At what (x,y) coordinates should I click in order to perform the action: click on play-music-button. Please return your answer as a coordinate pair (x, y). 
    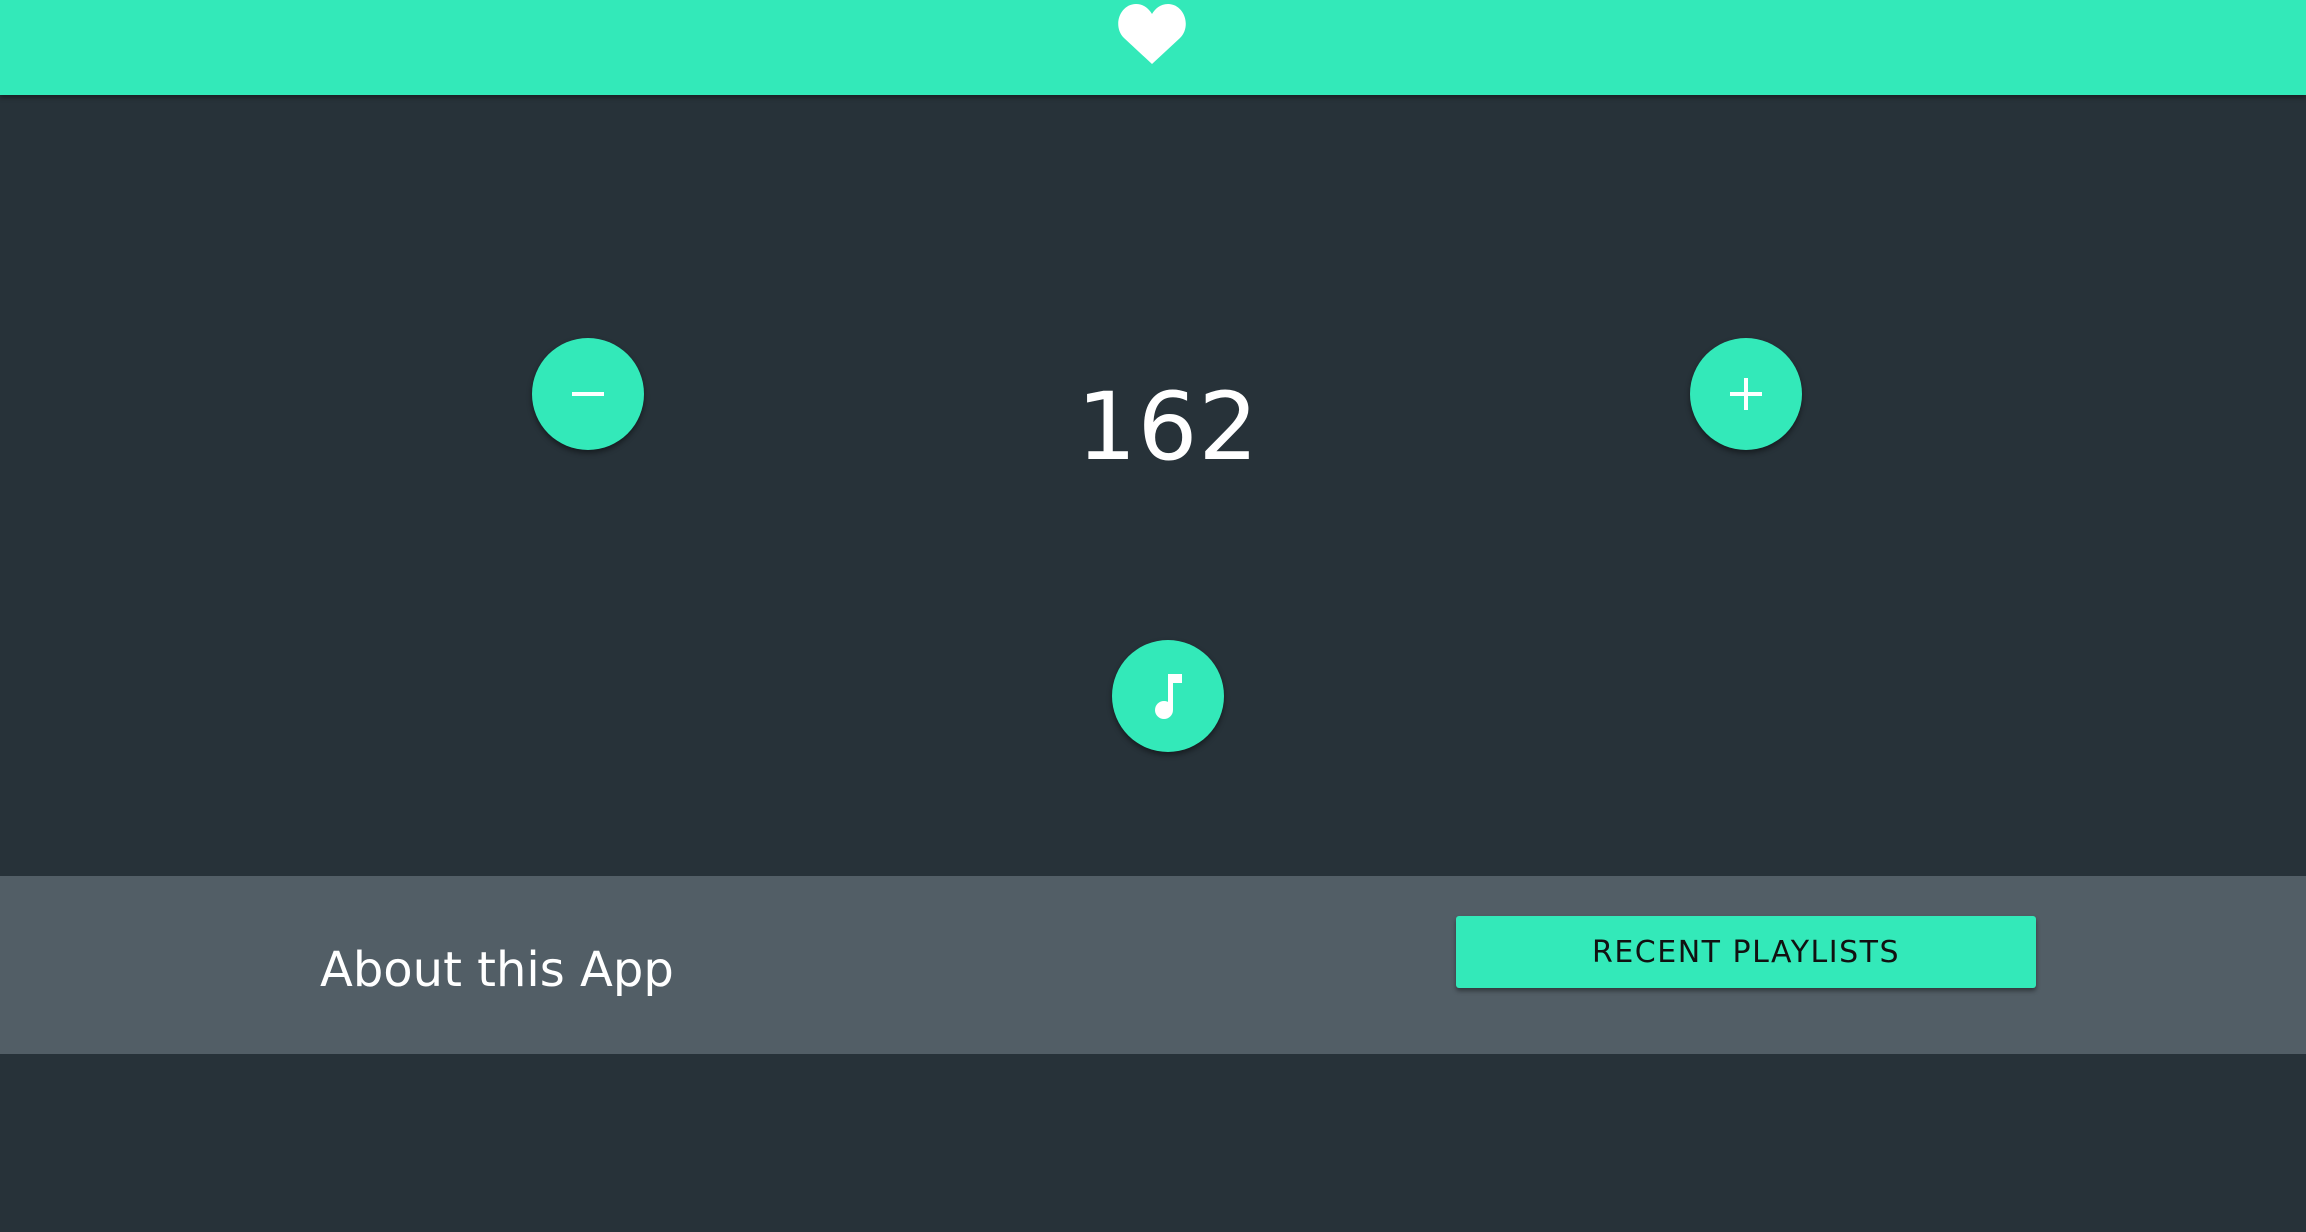
    Looking at the image, I should click on (1168, 696).